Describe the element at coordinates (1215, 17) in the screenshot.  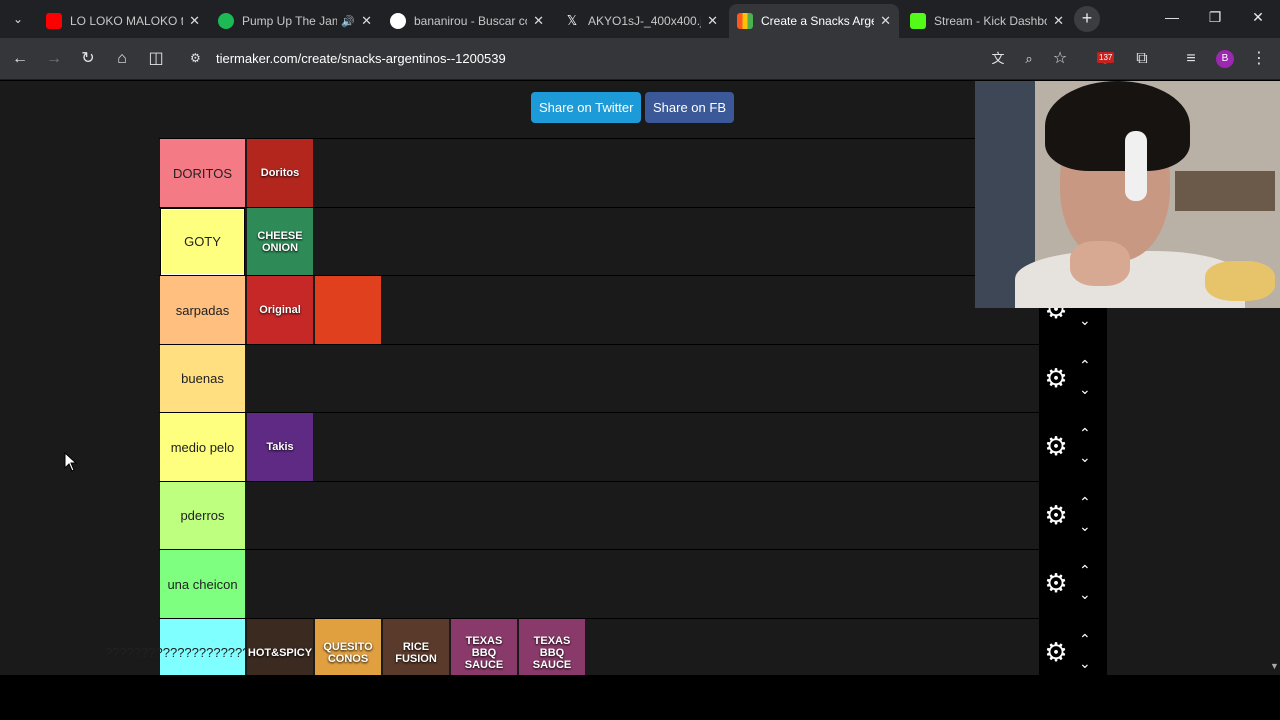
I see `restore-icon: ❐` at that location.